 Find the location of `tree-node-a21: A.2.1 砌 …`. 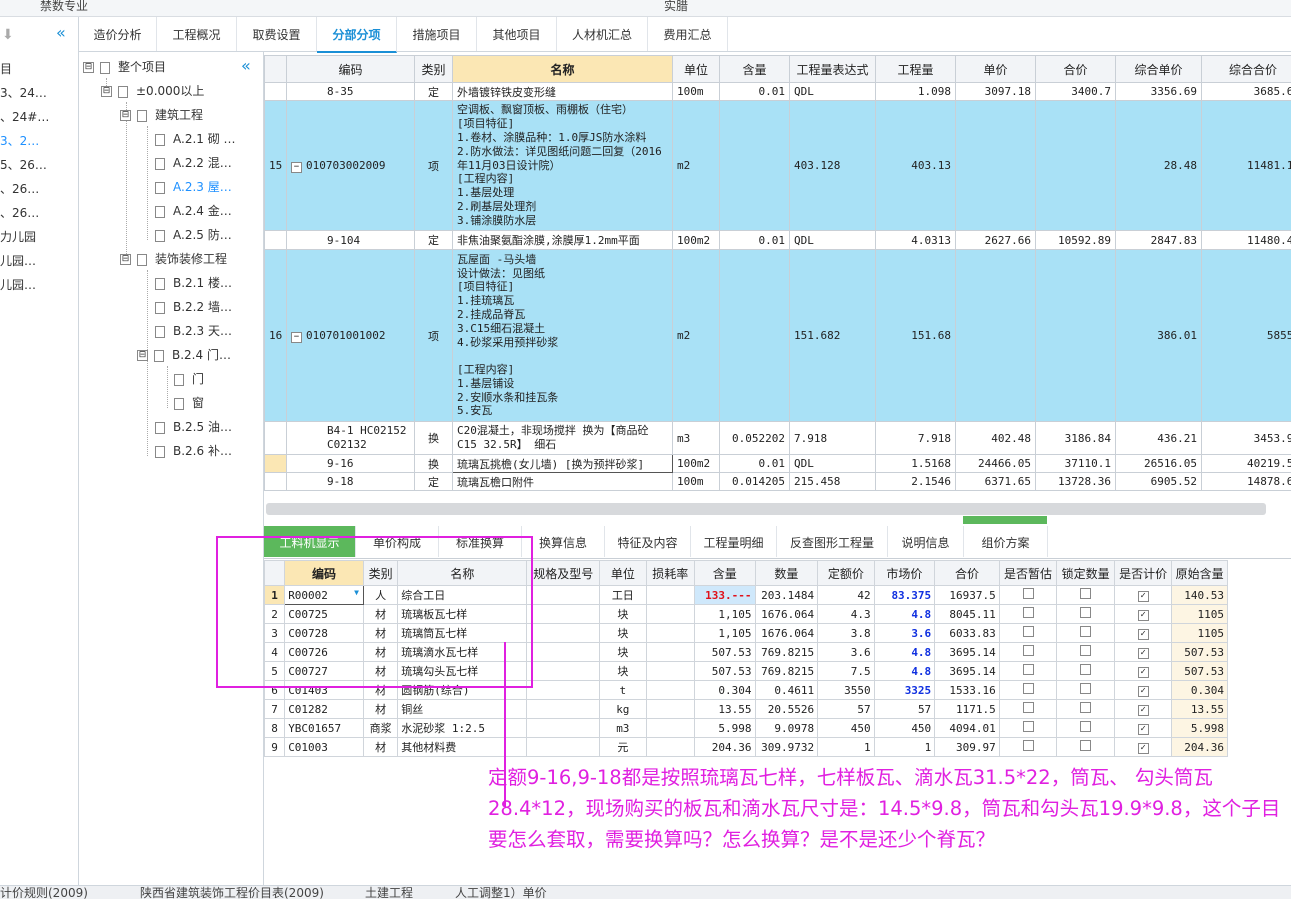

tree-node-a21: A.2.1 砌 … is located at coordinates (195, 139).